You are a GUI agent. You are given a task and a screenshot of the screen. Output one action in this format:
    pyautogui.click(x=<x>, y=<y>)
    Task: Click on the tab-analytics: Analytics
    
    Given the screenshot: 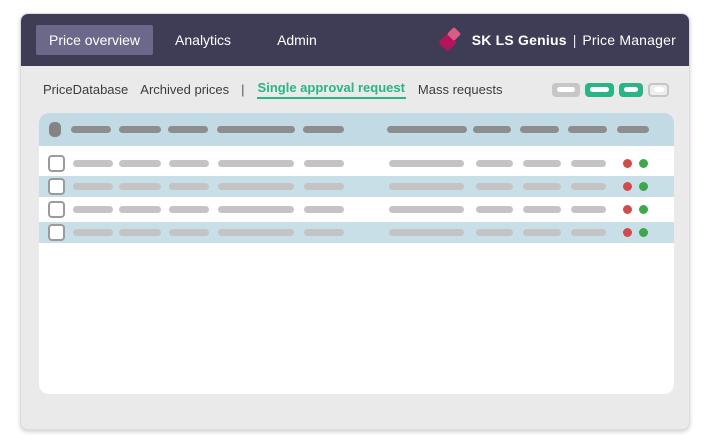 What is the action you would take?
    pyautogui.click(x=203, y=40)
    